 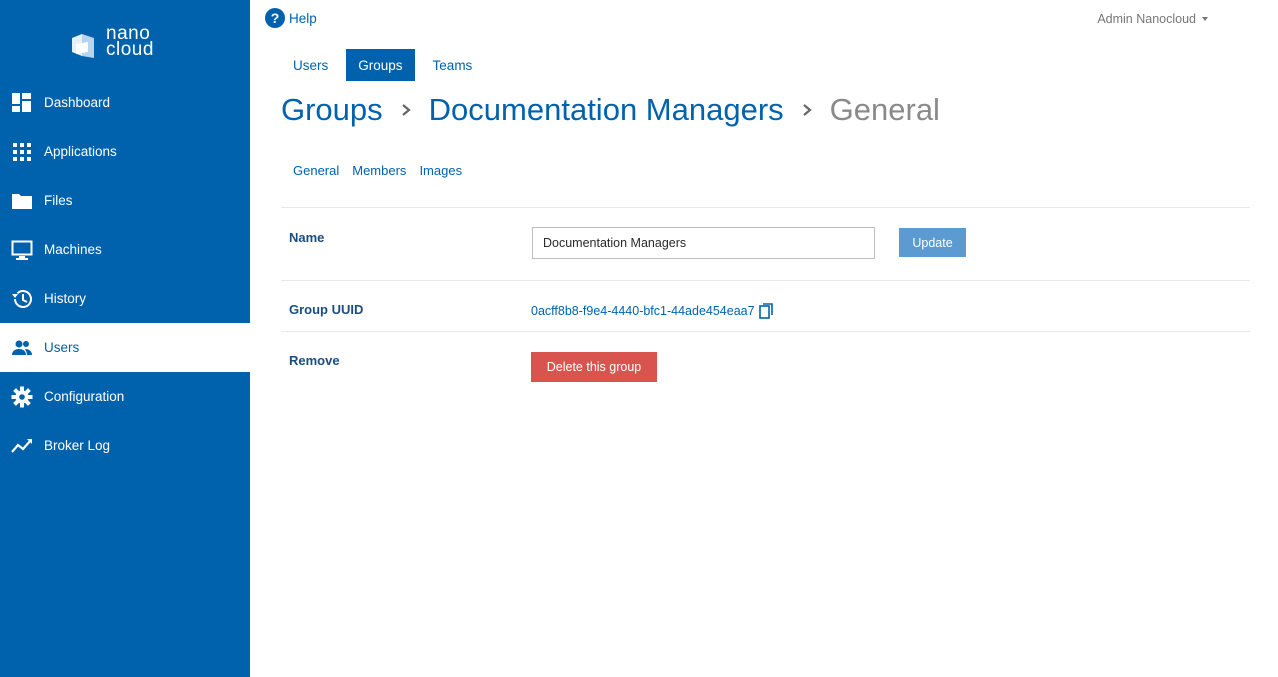 What do you see at coordinates (65, 298) in the screenshot?
I see `sidebar-item-label: History` at bounding box center [65, 298].